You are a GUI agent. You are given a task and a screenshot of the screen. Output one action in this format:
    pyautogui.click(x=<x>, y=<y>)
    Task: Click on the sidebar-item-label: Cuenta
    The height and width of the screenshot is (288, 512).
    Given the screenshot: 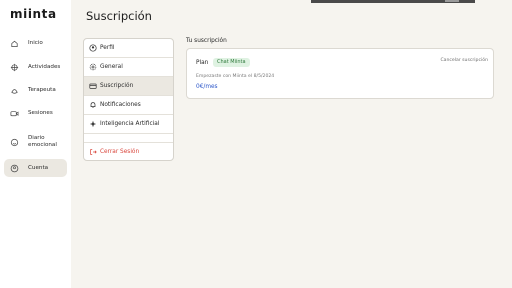 What is the action you would take?
    pyautogui.click(x=38, y=167)
    